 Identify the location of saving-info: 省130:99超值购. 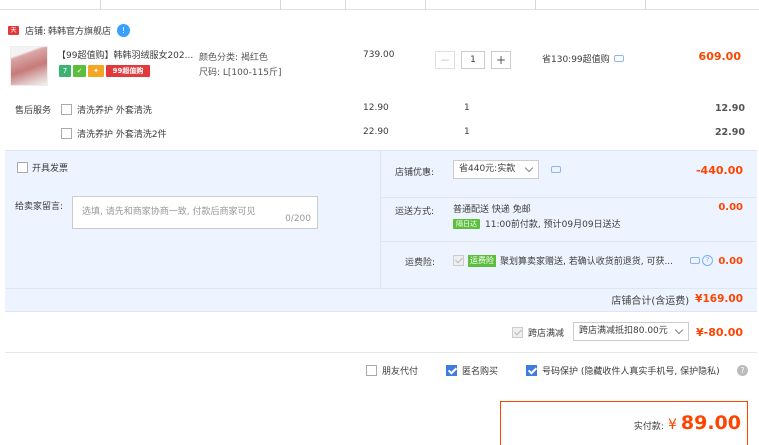
(583, 58).